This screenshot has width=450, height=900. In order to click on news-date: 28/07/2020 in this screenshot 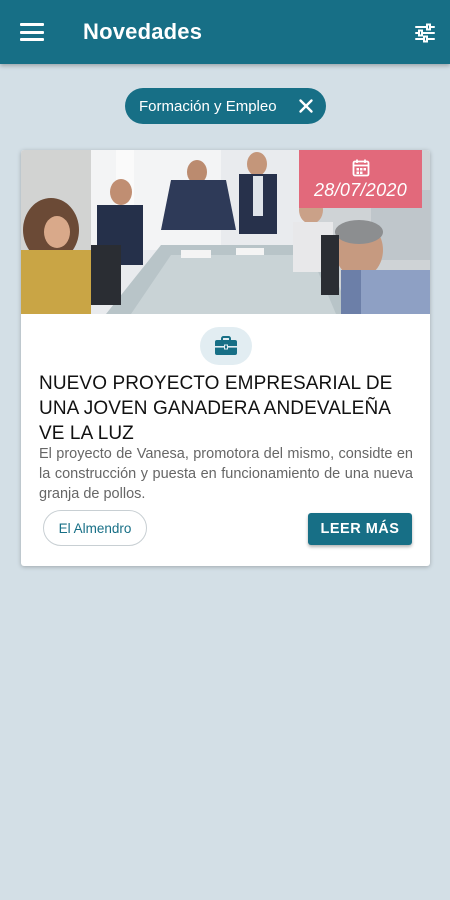, I will do `click(360, 190)`.